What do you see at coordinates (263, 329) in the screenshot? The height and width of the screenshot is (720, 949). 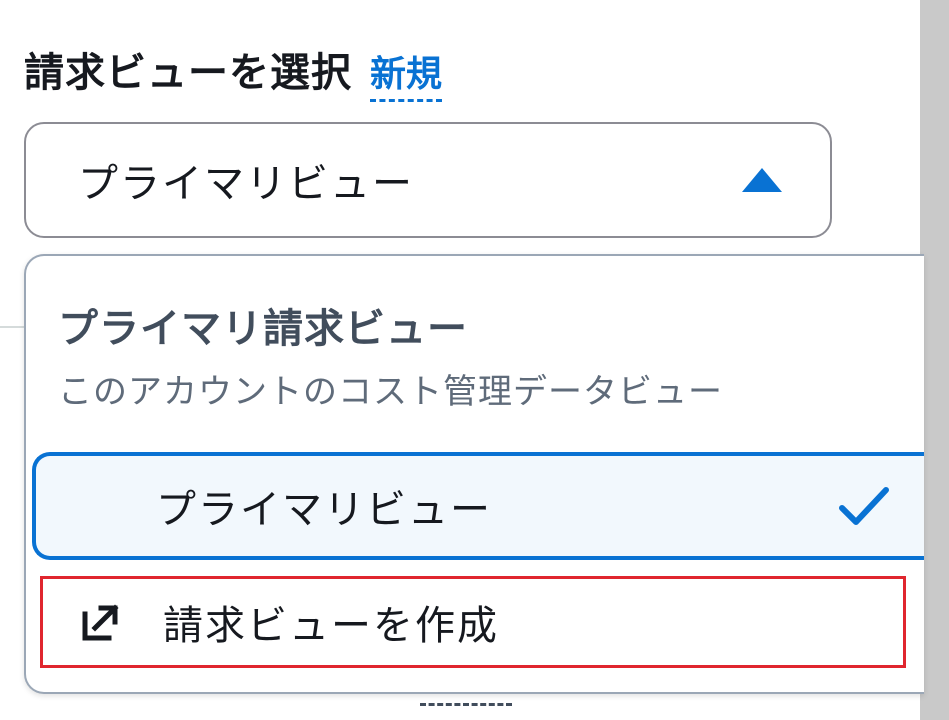 I see `group-title: プライマリ請求ビュー` at bounding box center [263, 329].